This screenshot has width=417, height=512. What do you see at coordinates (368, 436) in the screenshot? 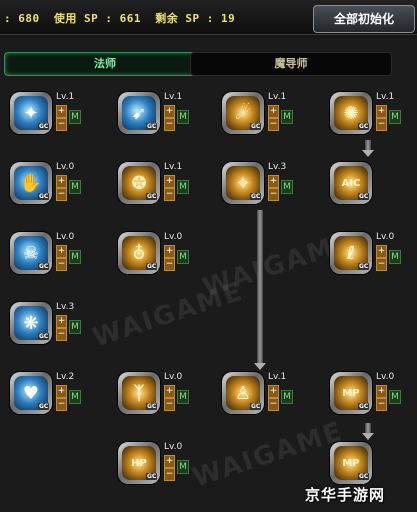
I see `connector-arrow-icon` at bounding box center [368, 436].